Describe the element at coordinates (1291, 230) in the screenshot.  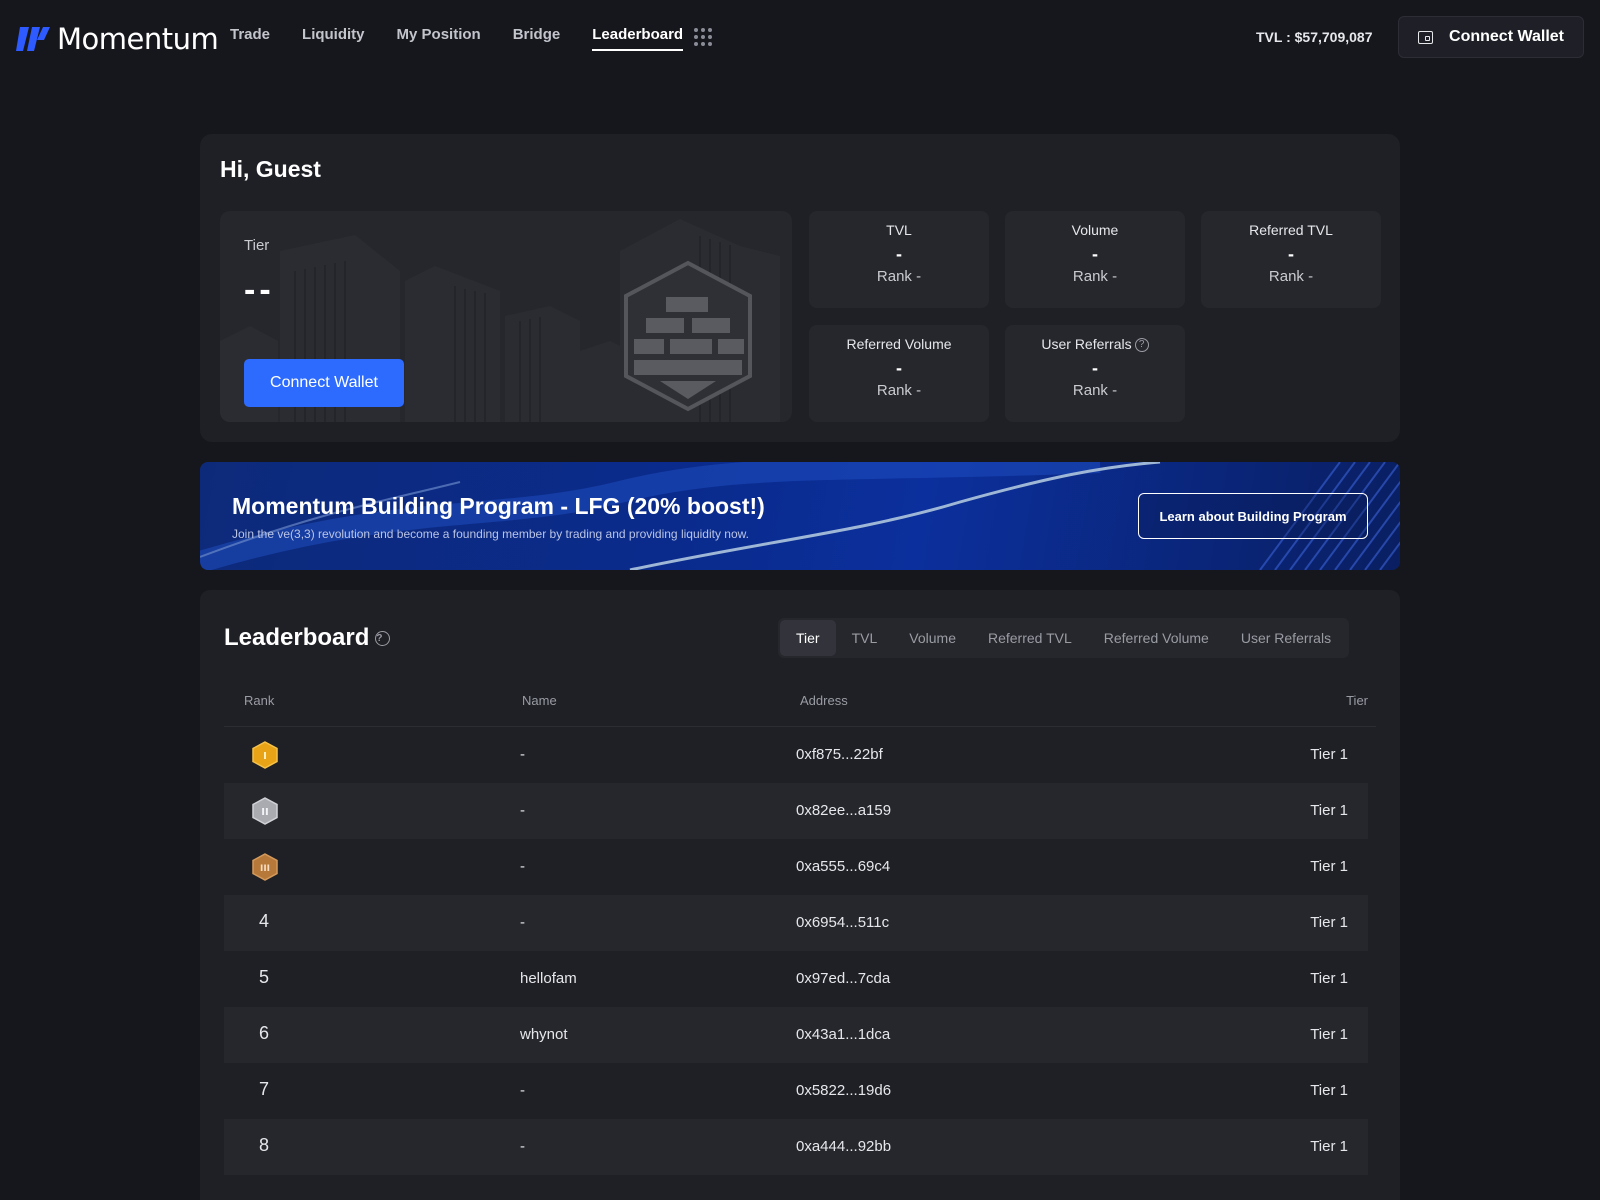
I see `stat-title: Referred TVL` at that location.